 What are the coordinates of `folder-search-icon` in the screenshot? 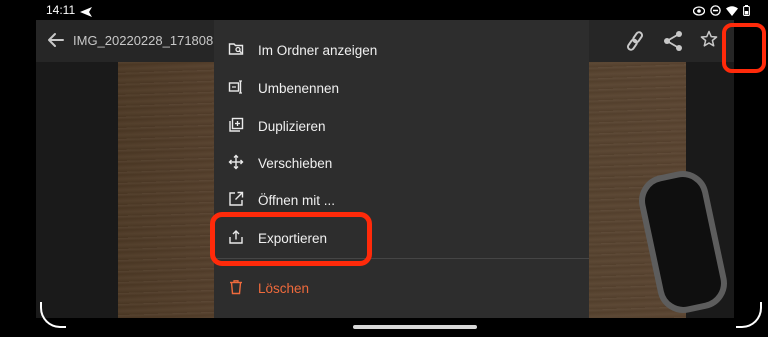 It's located at (236, 49).